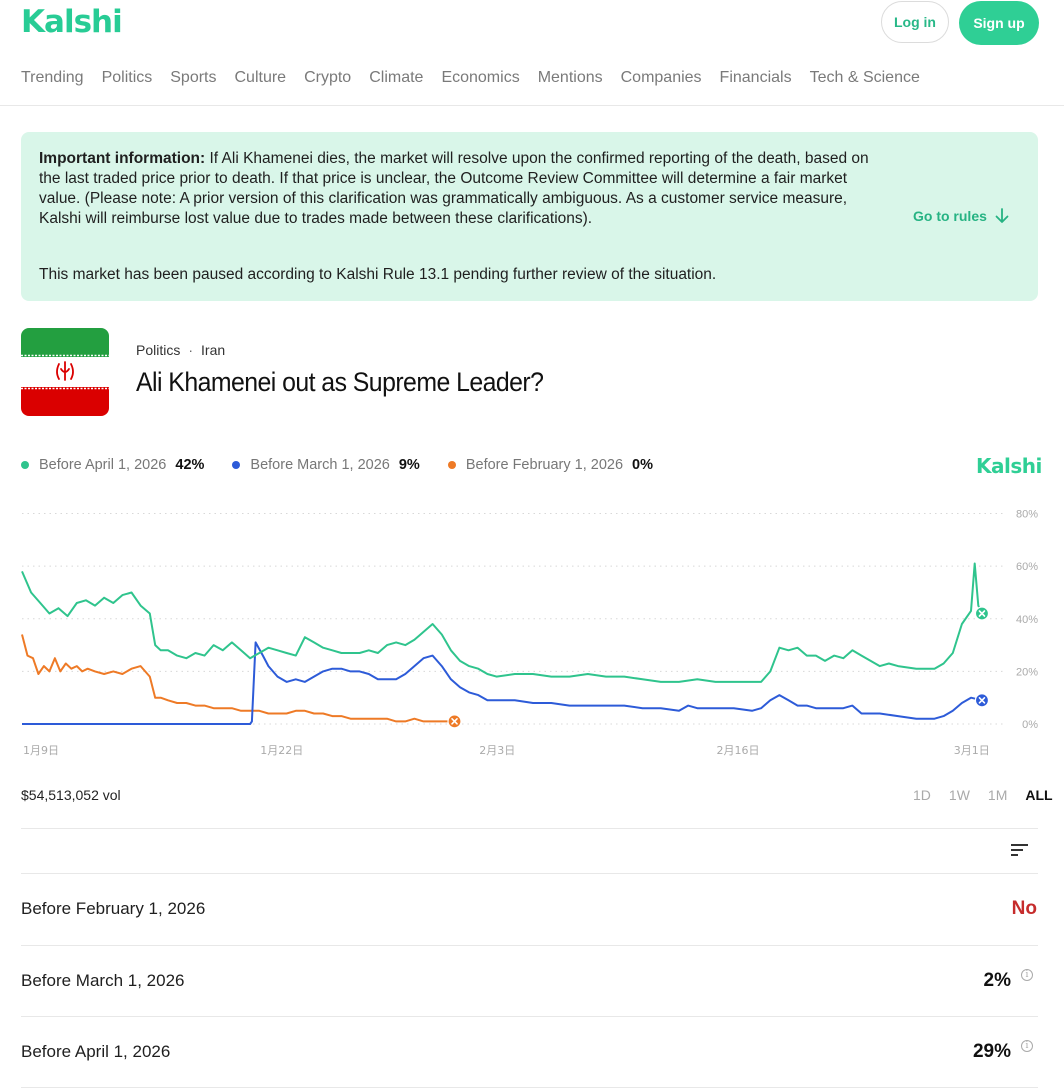 The width and height of the screenshot is (1064, 1089). What do you see at coordinates (396, 78) in the screenshot?
I see `nav-item-climate: Climate` at bounding box center [396, 78].